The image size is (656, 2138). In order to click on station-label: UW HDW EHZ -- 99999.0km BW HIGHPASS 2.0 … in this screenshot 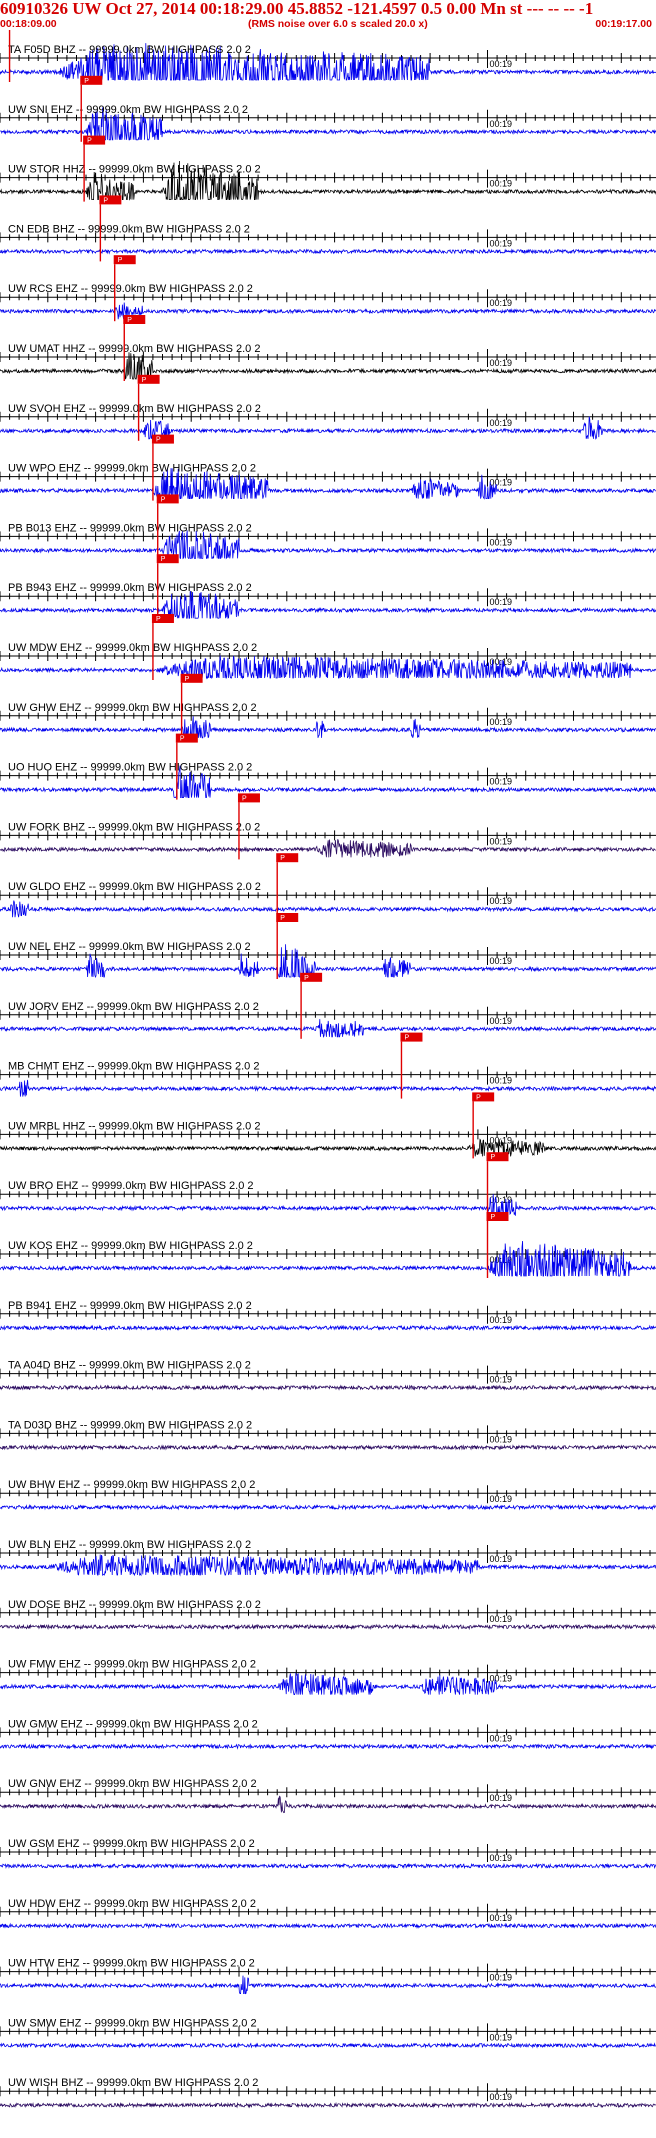, I will do `click(132, 1904)`.